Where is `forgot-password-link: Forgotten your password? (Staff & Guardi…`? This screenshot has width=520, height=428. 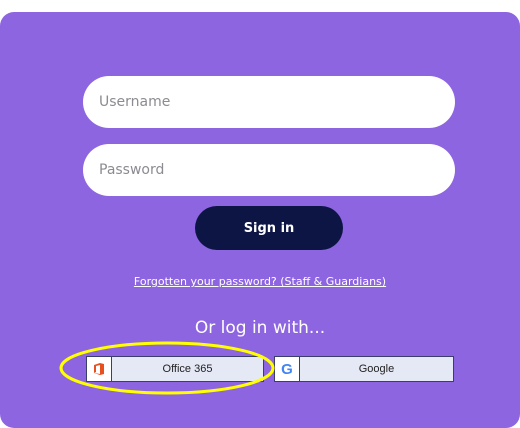 forgot-password-link: Forgotten your password? (Staff & Guardi… is located at coordinates (260, 281).